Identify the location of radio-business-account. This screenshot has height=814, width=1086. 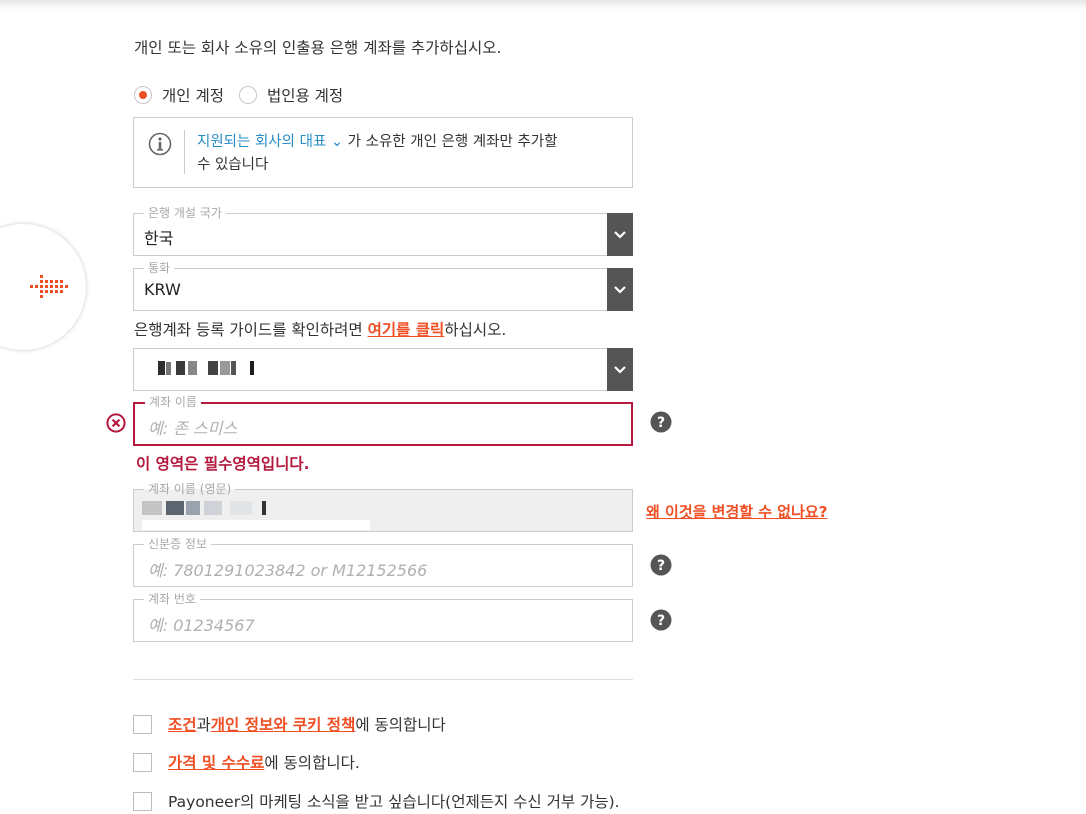
(247, 95).